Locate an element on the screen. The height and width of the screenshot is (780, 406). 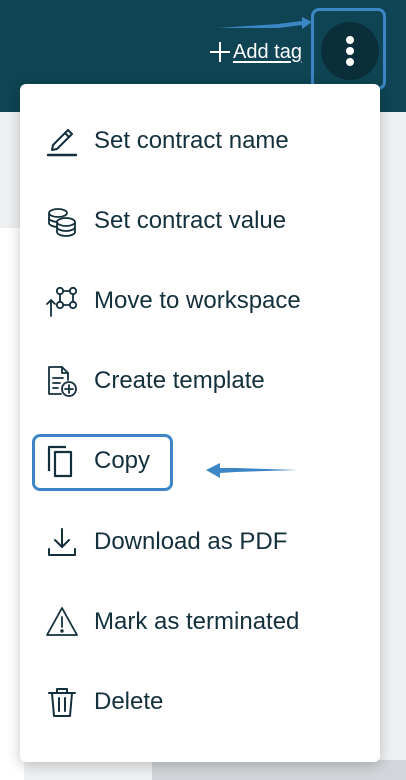
menu-item-set-contract-value: Set contract value is located at coordinates (200, 221).